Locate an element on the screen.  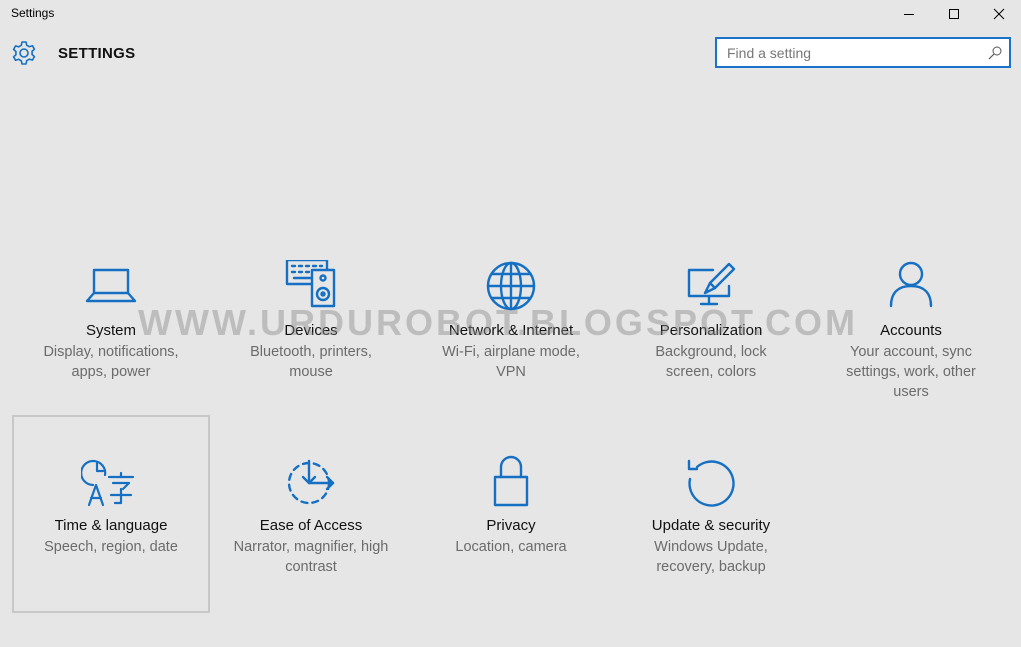
maximize-icon is located at coordinates (954, 14).